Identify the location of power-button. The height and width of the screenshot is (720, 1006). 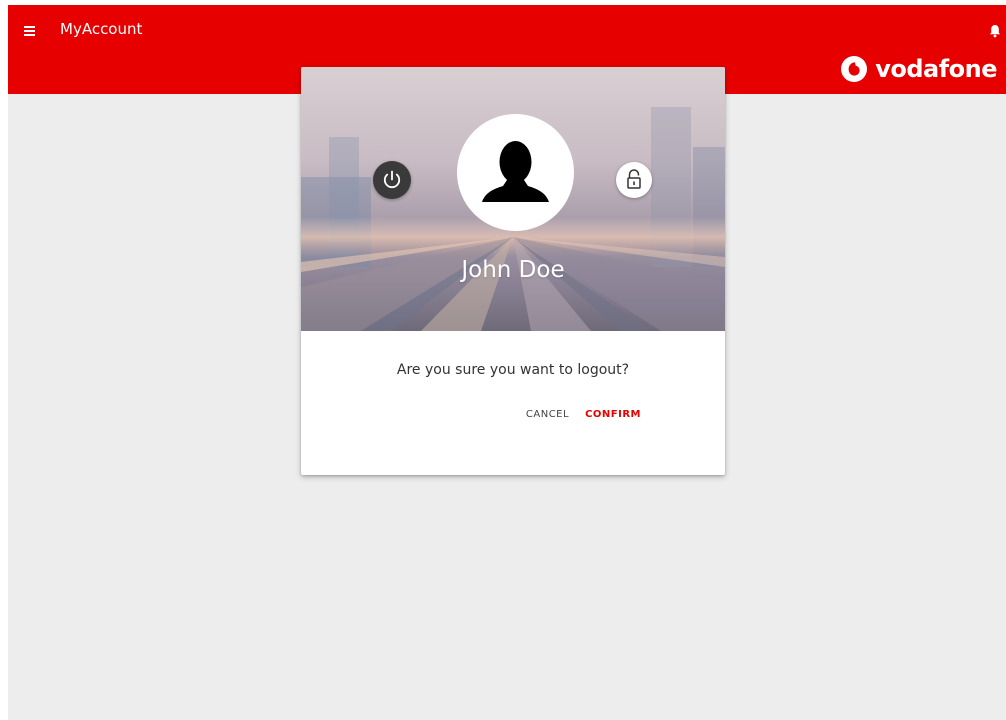
(392, 180).